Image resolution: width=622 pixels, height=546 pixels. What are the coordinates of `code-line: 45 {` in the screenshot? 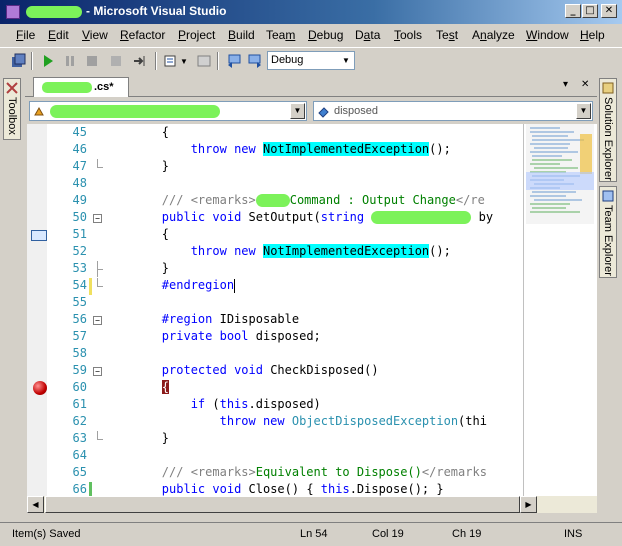 It's located at (275, 133).